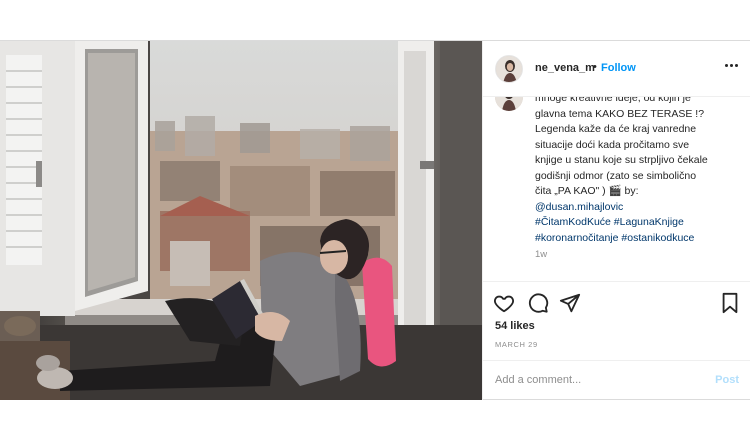  I want to click on action-bar, so click(616, 303).